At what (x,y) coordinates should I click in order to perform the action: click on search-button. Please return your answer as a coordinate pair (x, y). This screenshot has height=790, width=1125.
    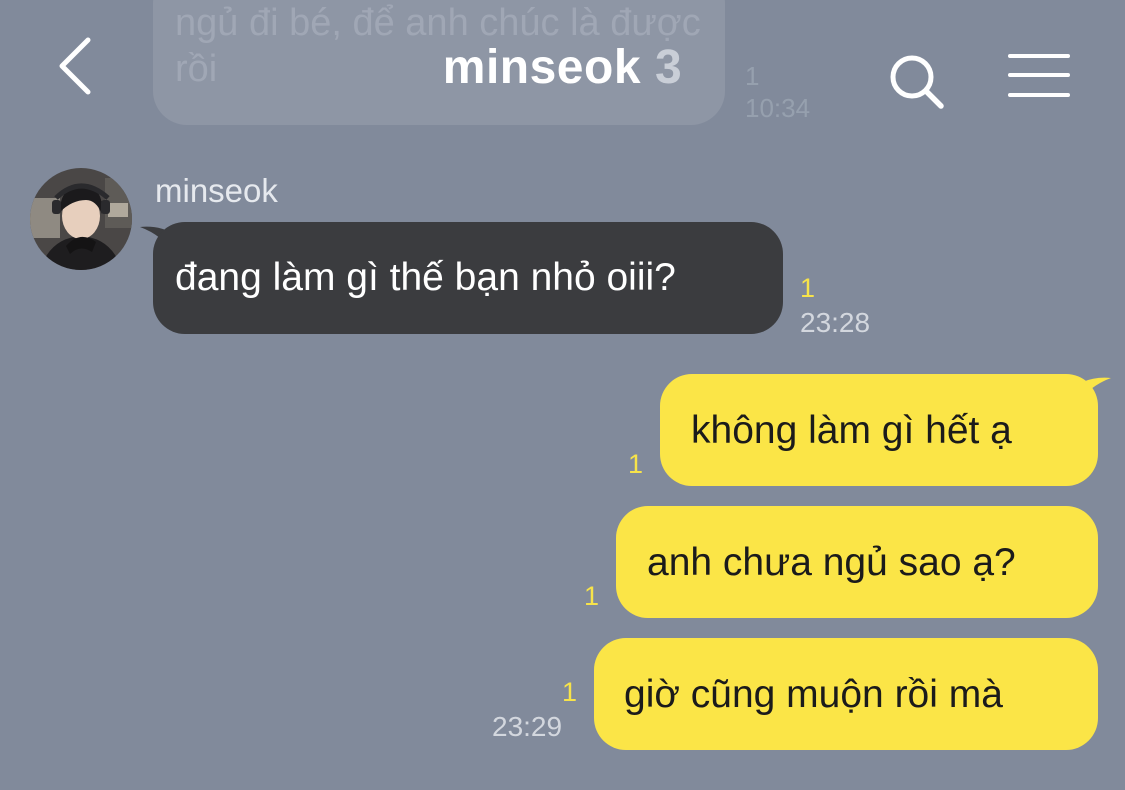
    Looking at the image, I should click on (917, 82).